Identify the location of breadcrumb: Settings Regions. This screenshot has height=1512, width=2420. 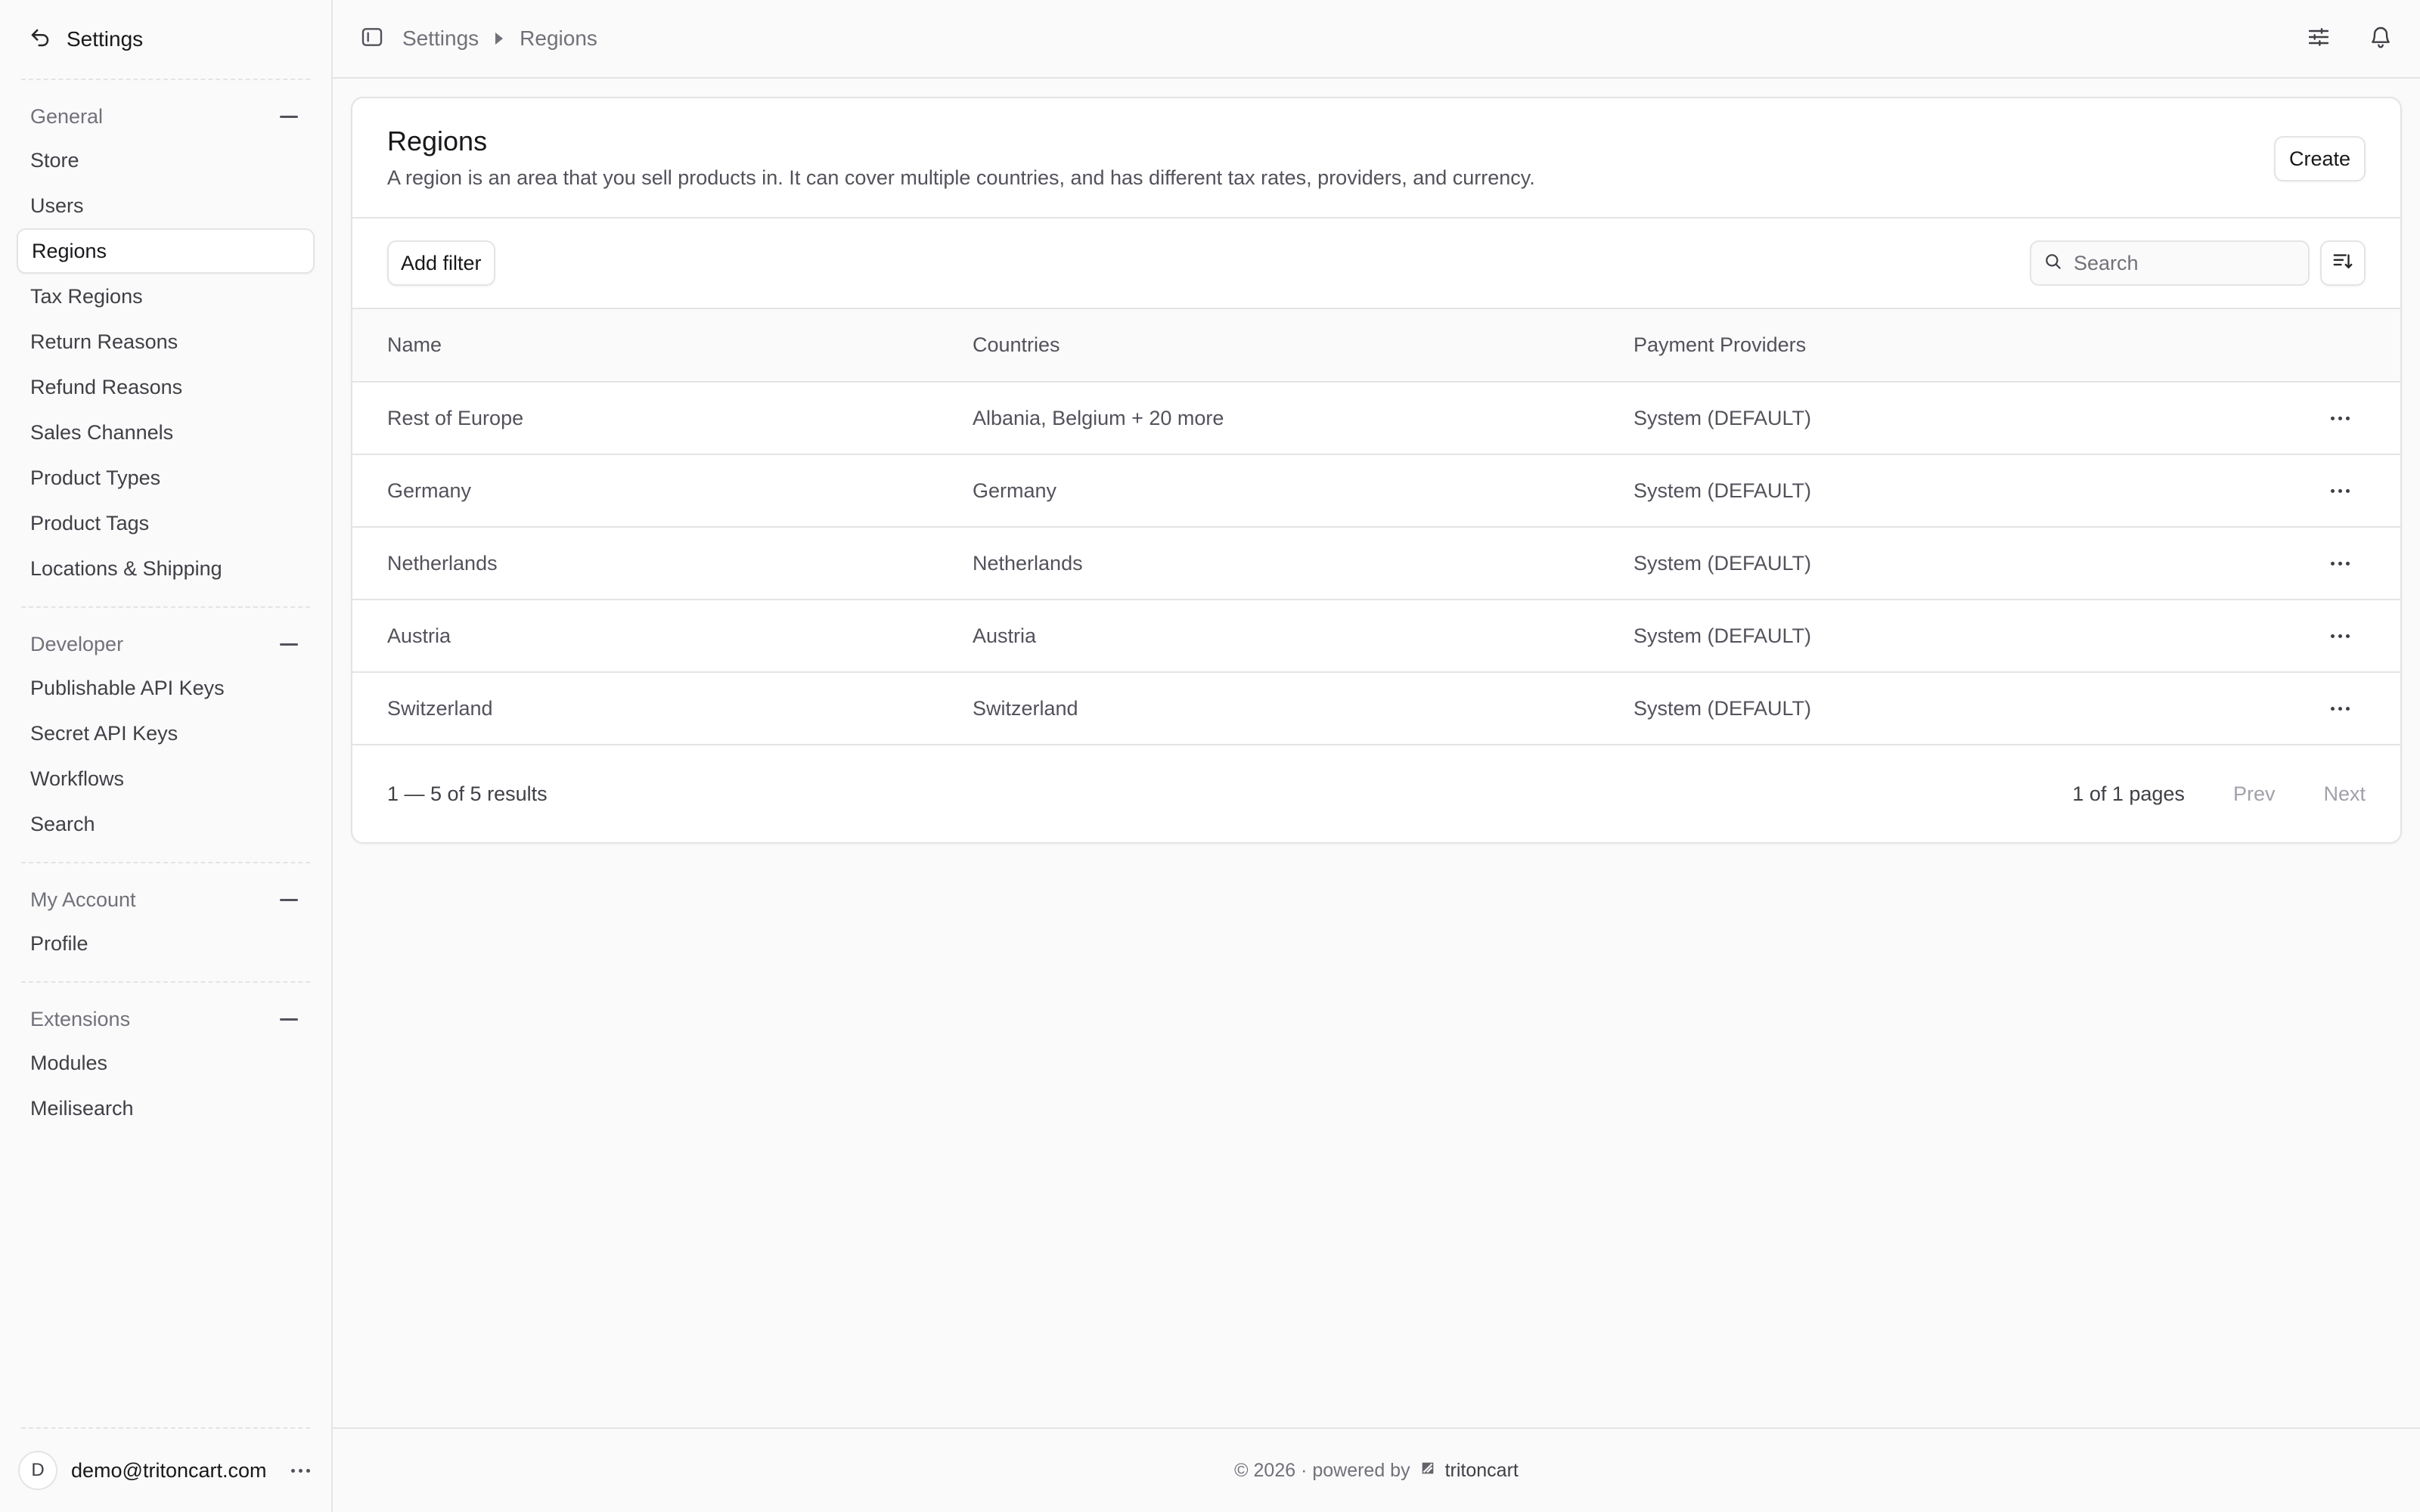
(499, 38).